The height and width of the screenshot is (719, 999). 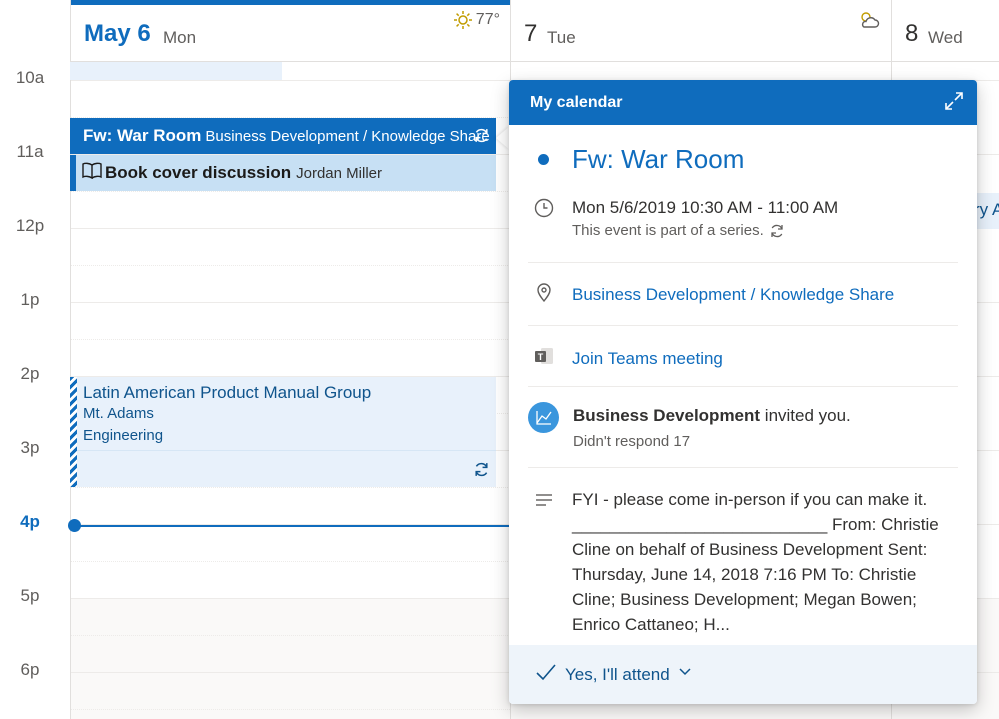 I want to click on book-icon, so click(x=92, y=173).